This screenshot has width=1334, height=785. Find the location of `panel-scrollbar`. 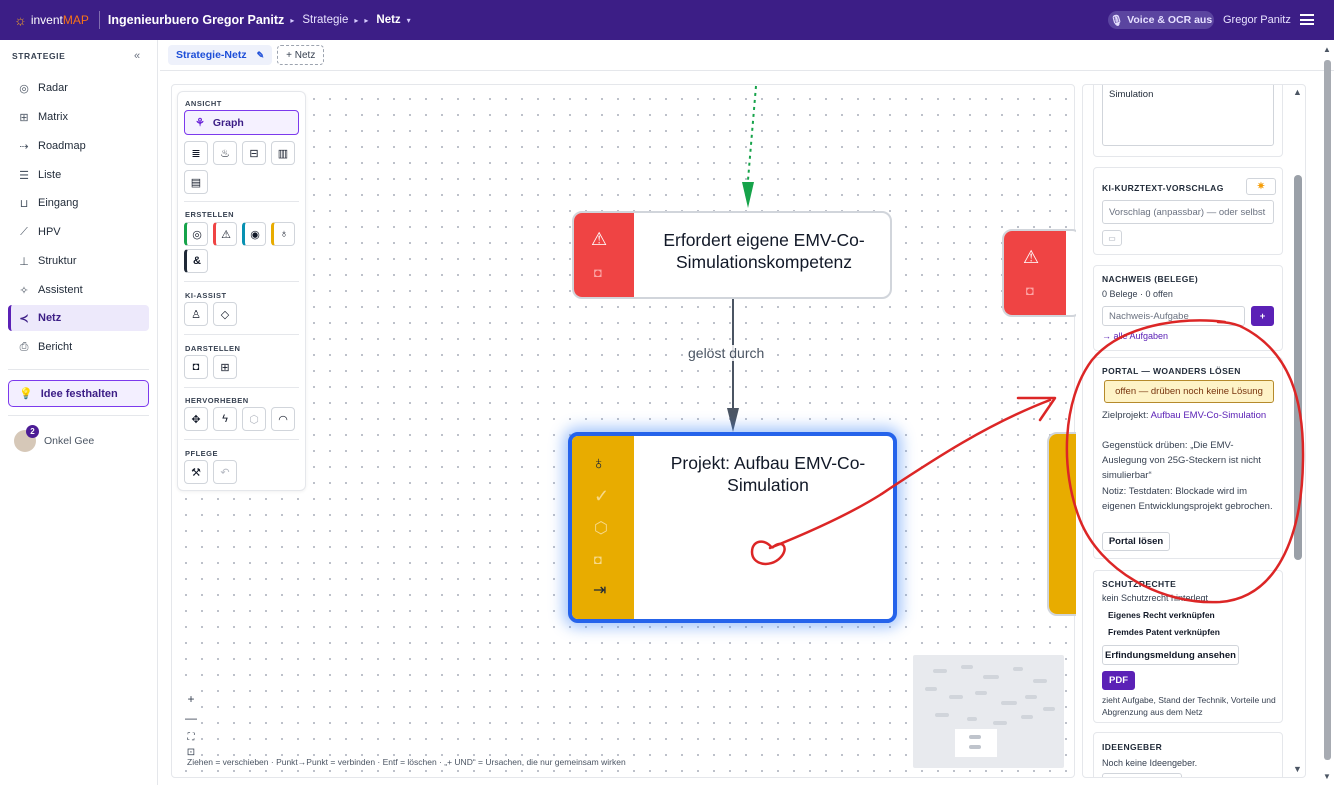

panel-scrollbar is located at coordinates (1298, 367).